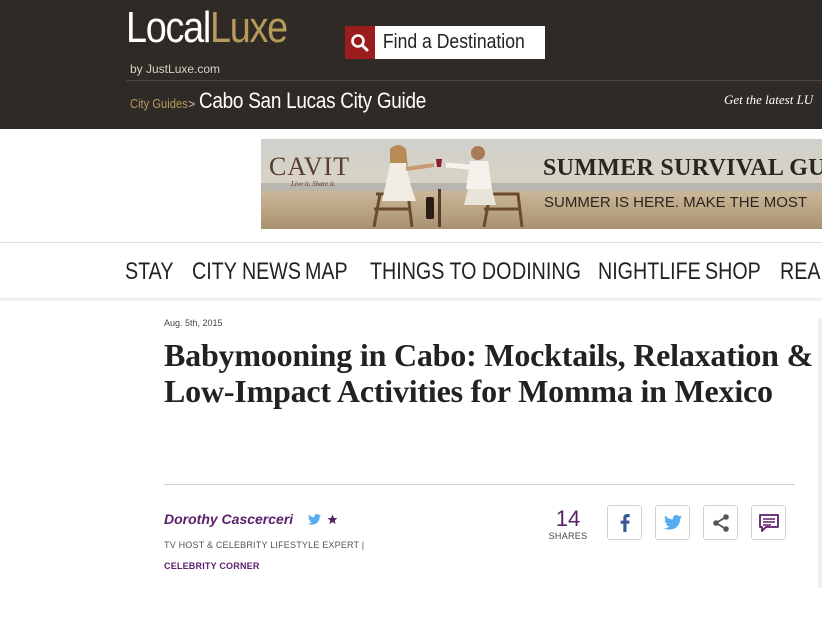 The height and width of the screenshot is (624, 822). Describe the element at coordinates (246, 272) in the screenshot. I see `nav-item-city-news: CITY NEWS` at that location.